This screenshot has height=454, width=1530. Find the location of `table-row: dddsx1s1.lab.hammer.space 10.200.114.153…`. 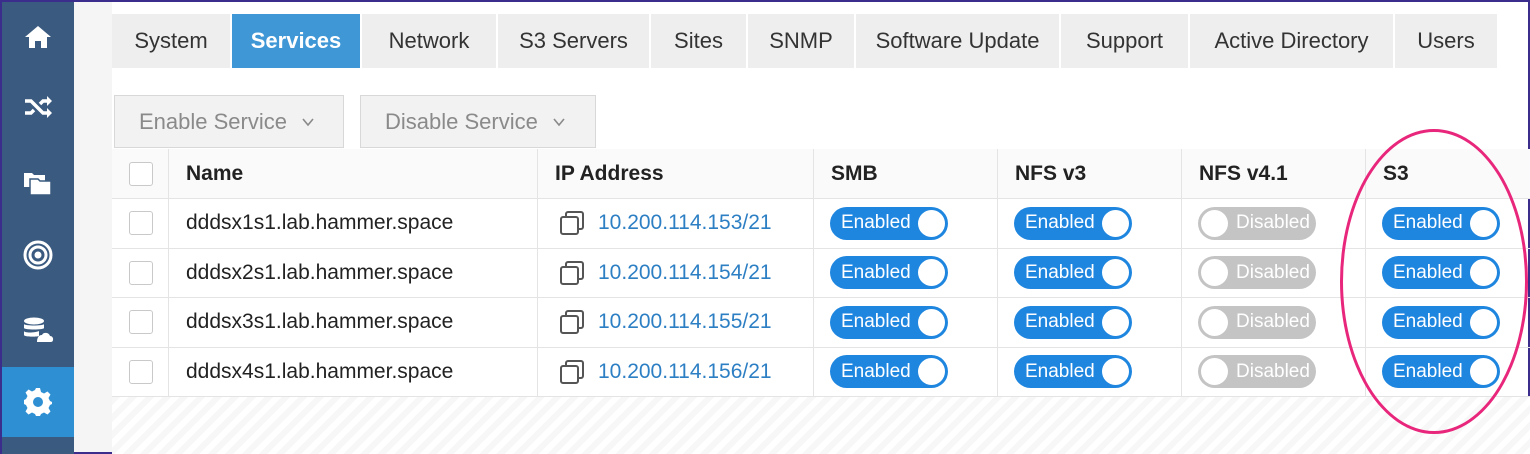

table-row: dddsx1s1.lab.hammer.space 10.200.114.153… is located at coordinates (821, 224).